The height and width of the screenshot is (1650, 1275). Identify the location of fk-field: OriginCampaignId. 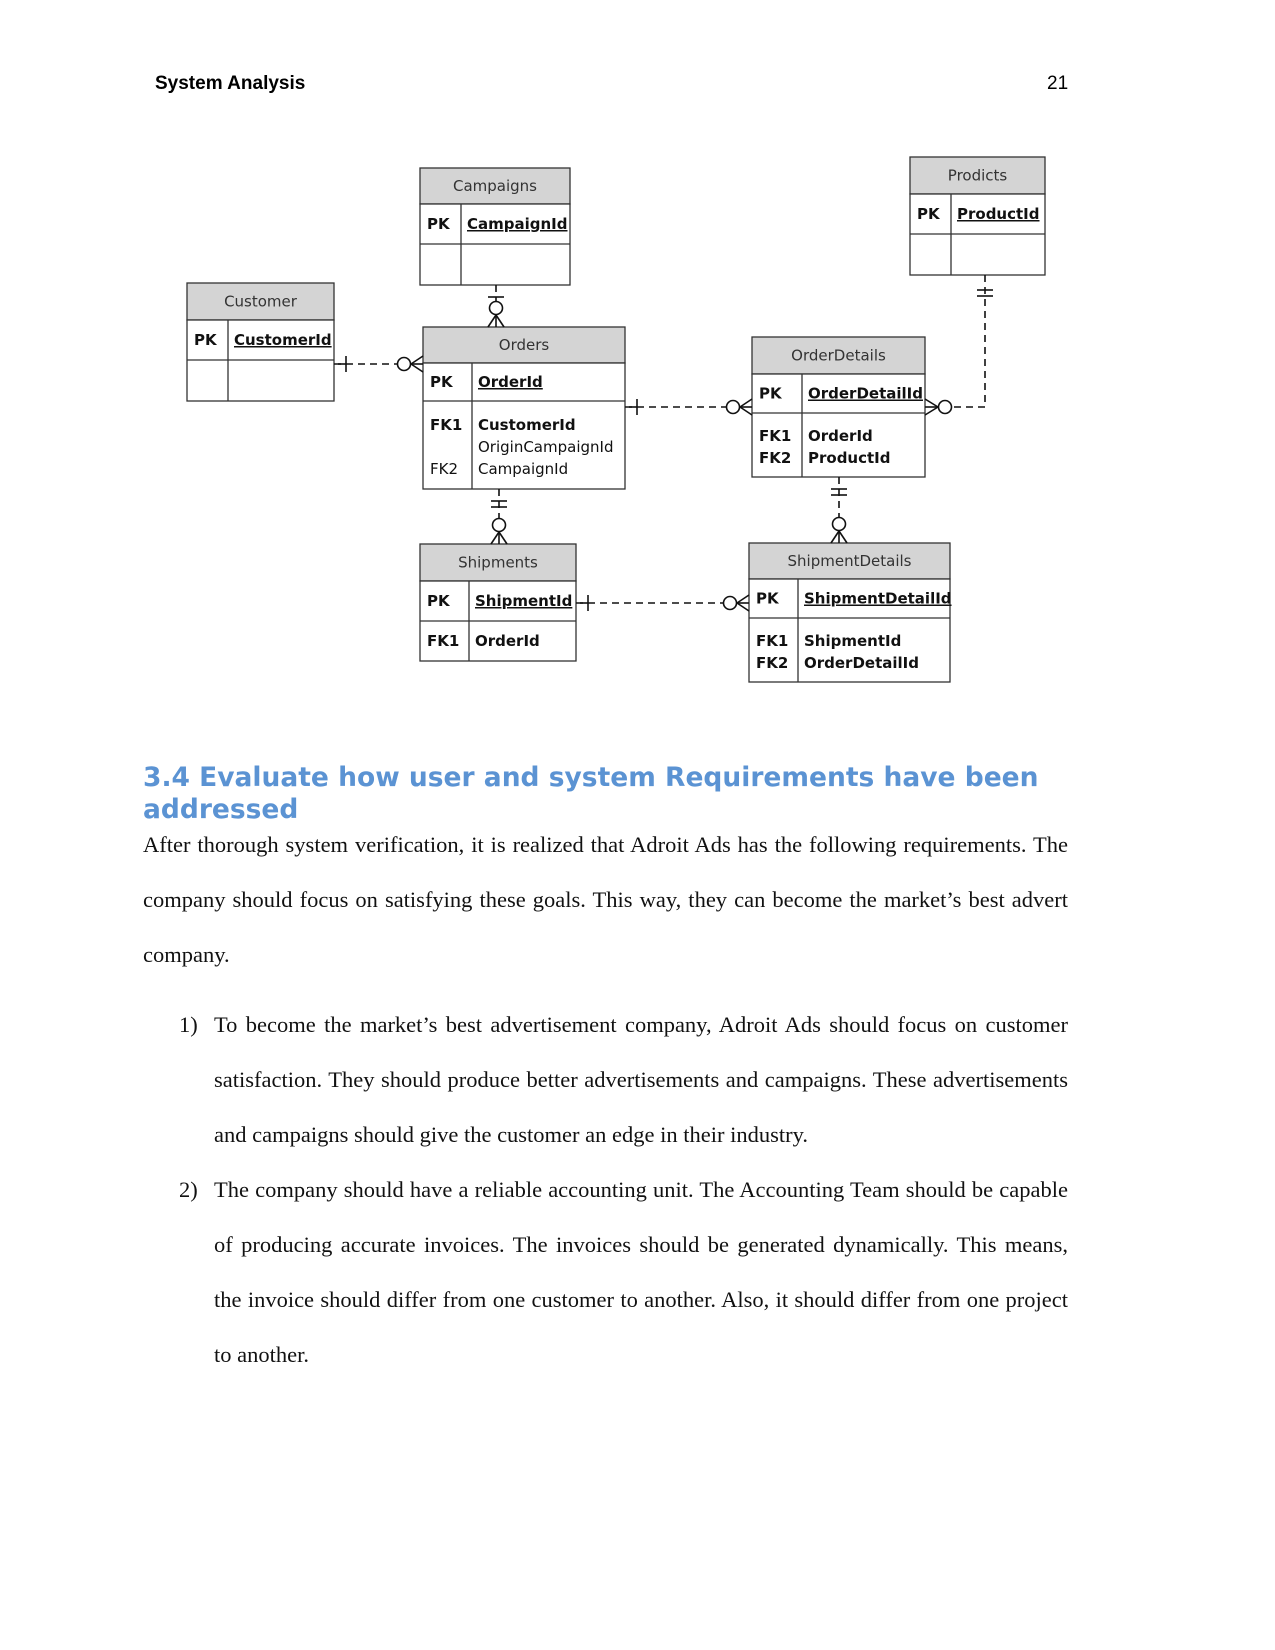
(545, 447).